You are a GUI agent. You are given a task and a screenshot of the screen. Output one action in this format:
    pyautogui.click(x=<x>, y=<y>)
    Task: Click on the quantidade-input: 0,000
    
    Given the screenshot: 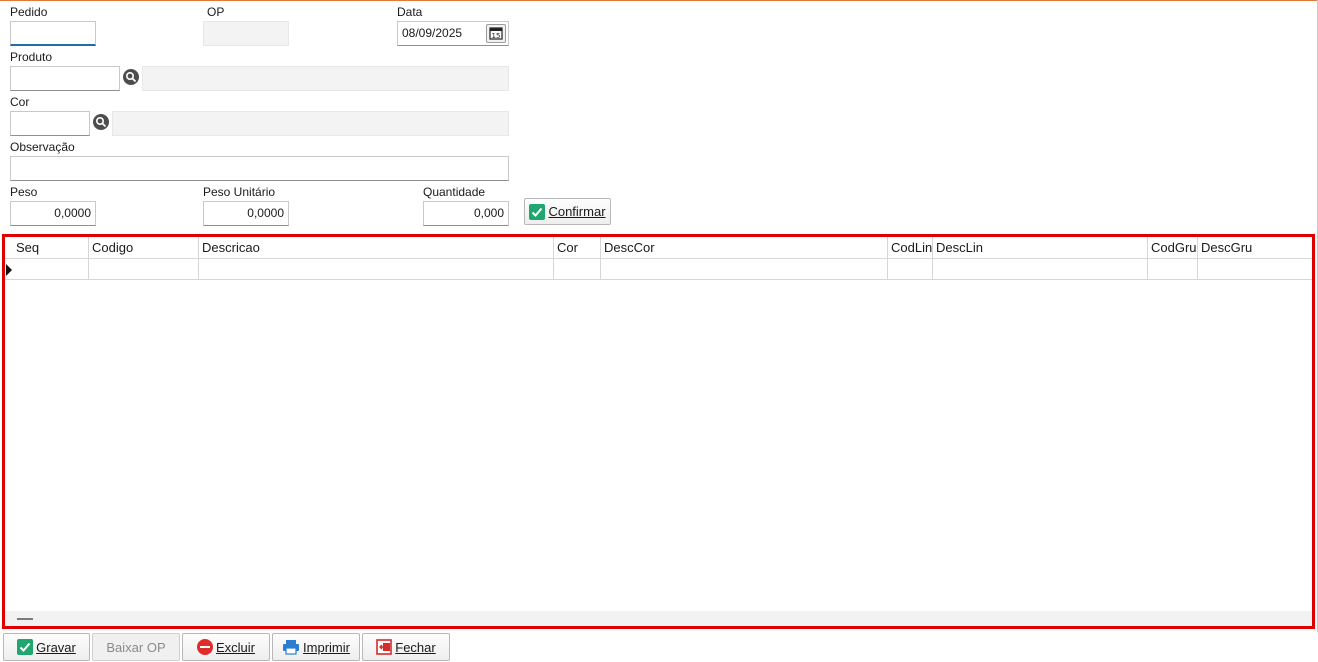 What is the action you would take?
    pyautogui.click(x=466, y=213)
    